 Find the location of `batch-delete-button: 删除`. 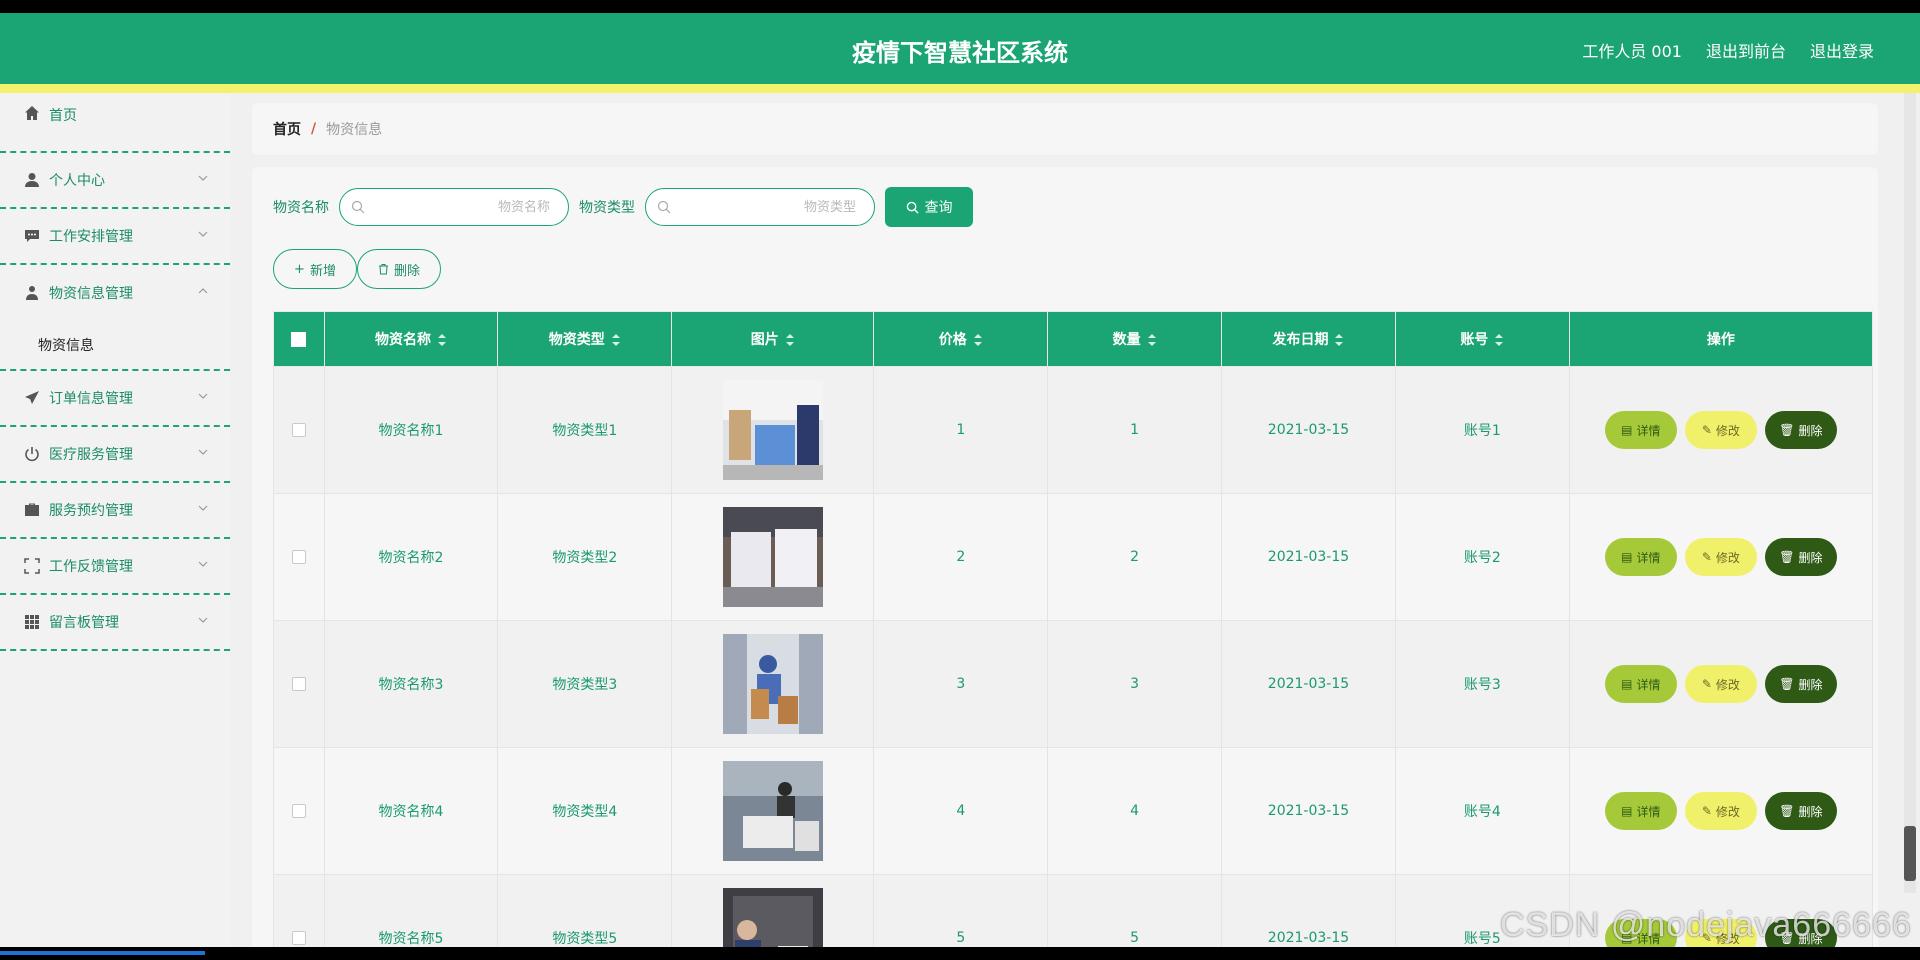

batch-delete-button: 删除 is located at coordinates (399, 269).